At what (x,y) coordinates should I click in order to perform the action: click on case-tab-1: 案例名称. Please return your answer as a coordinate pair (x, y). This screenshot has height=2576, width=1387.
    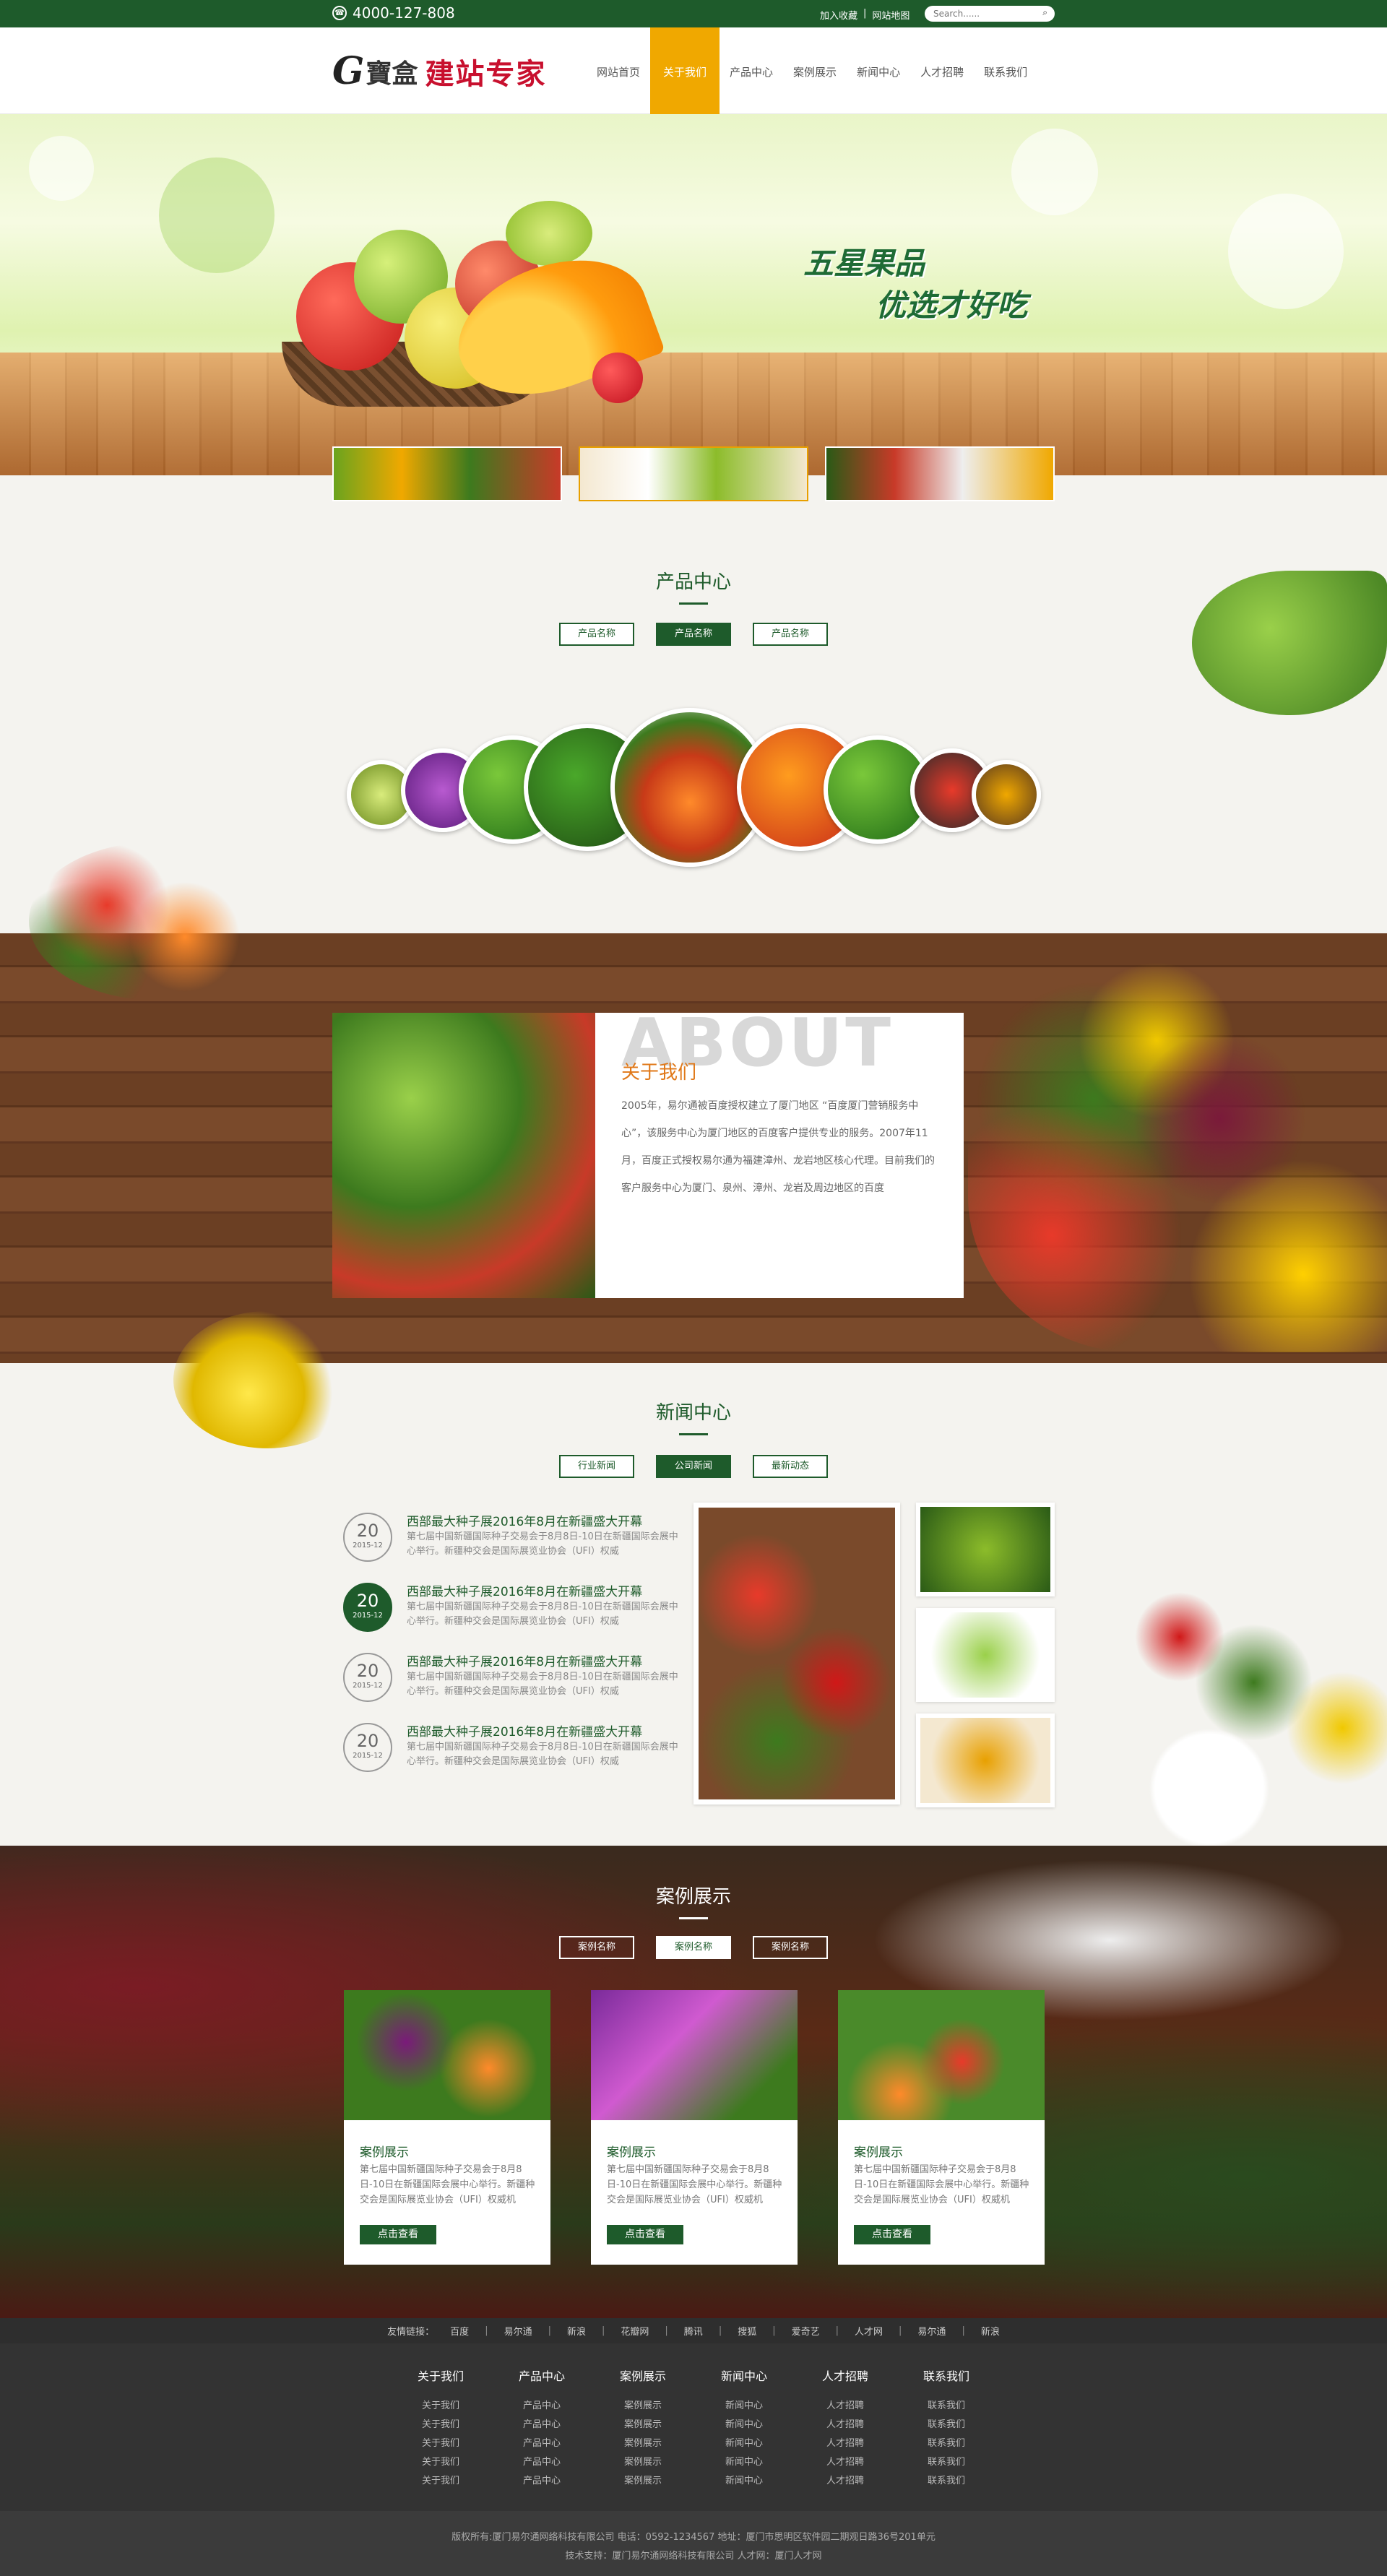
    Looking at the image, I should click on (596, 1947).